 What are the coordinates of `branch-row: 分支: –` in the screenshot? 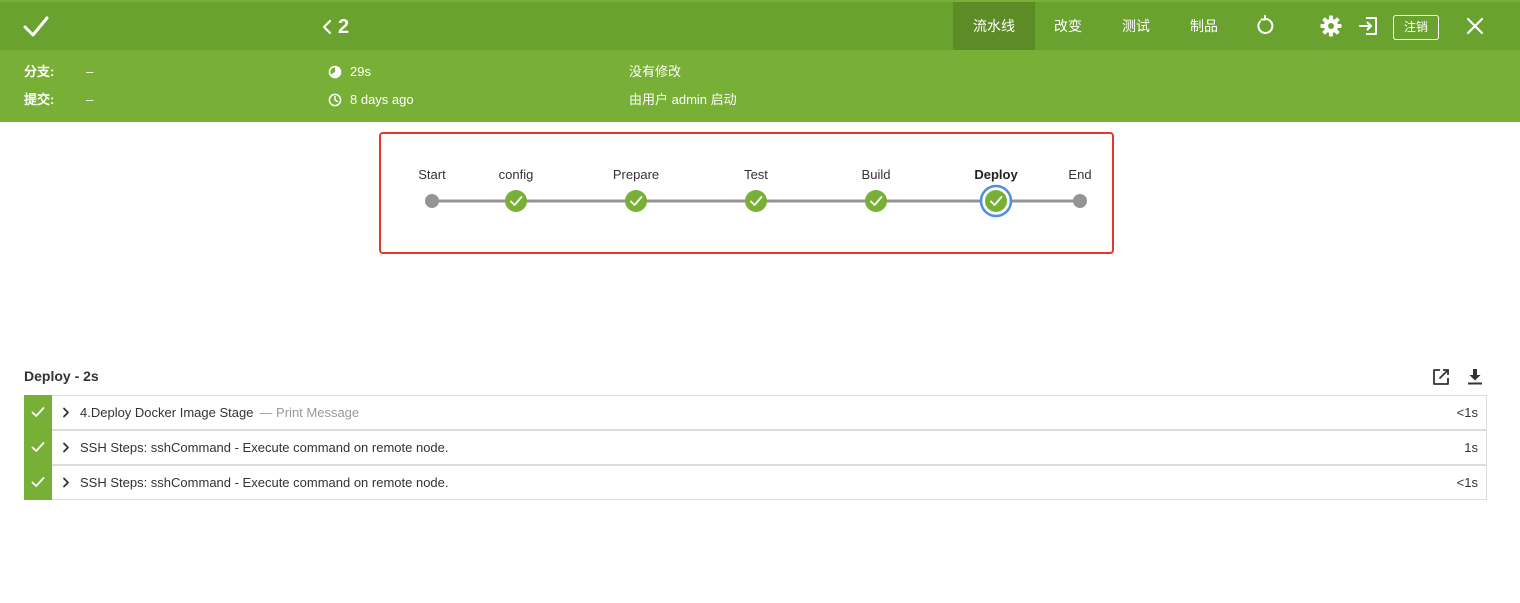 It's located at (58, 72).